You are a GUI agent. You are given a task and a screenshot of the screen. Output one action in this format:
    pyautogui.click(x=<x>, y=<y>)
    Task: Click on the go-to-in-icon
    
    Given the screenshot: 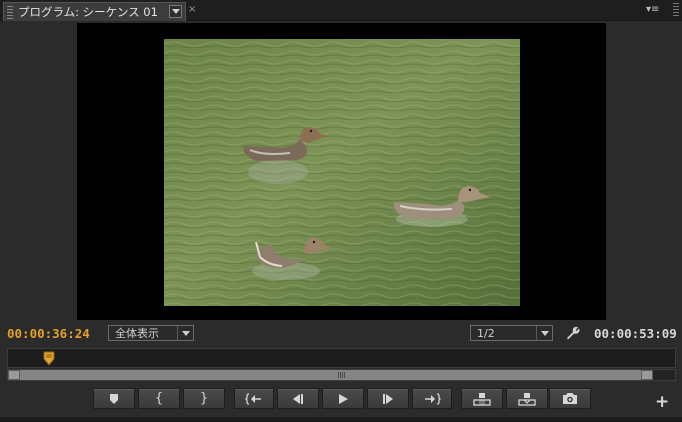 What is the action you would take?
    pyautogui.click(x=253, y=398)
    